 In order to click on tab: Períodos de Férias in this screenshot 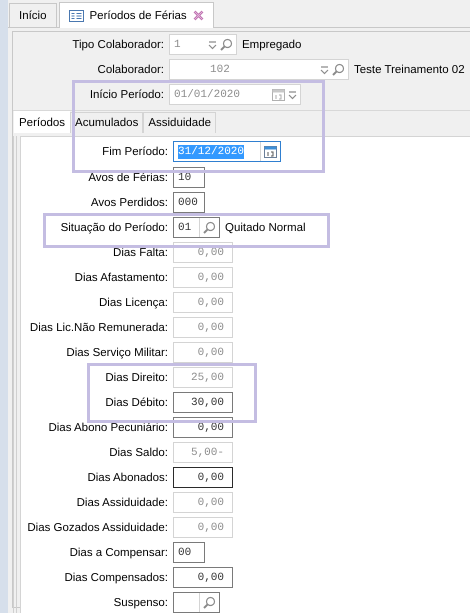, I will do `click(136, 15)`.